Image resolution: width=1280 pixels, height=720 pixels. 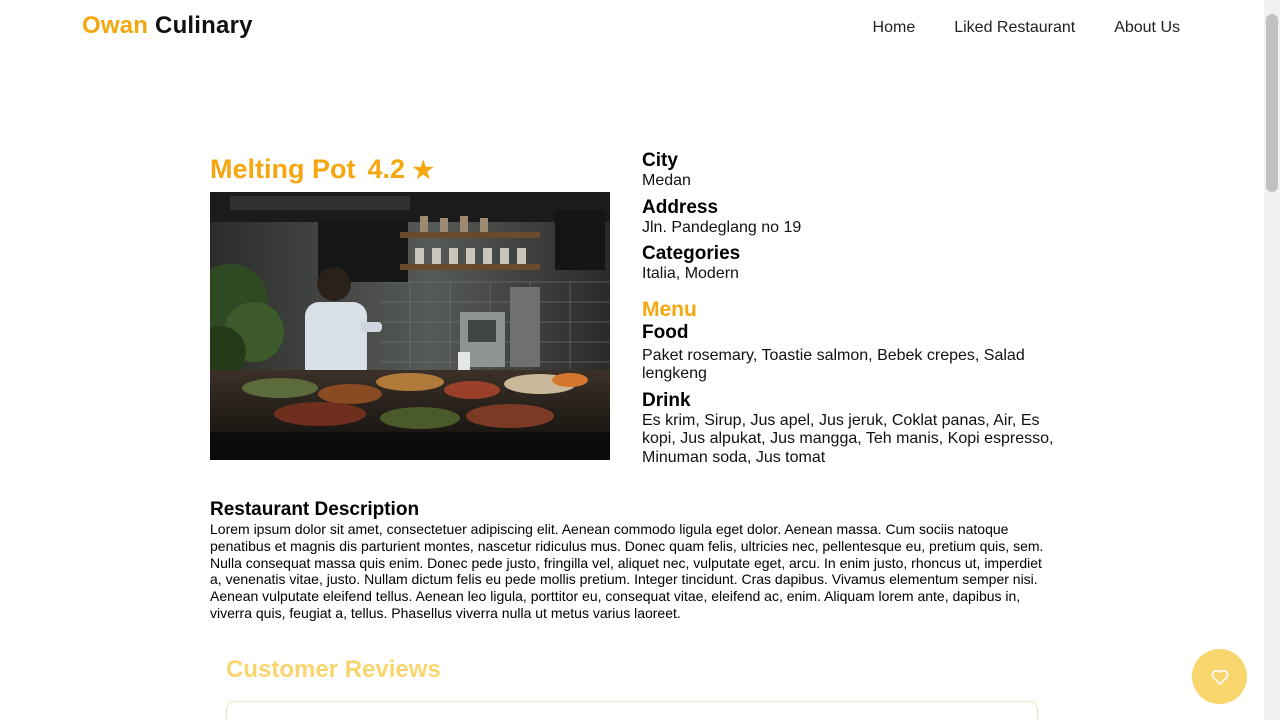 What do you see at coordinates (1014, 28) in the screenshot?
I see `nav-liked-restaurant: Liked Restaurant` at bounding box center [1014, 28].